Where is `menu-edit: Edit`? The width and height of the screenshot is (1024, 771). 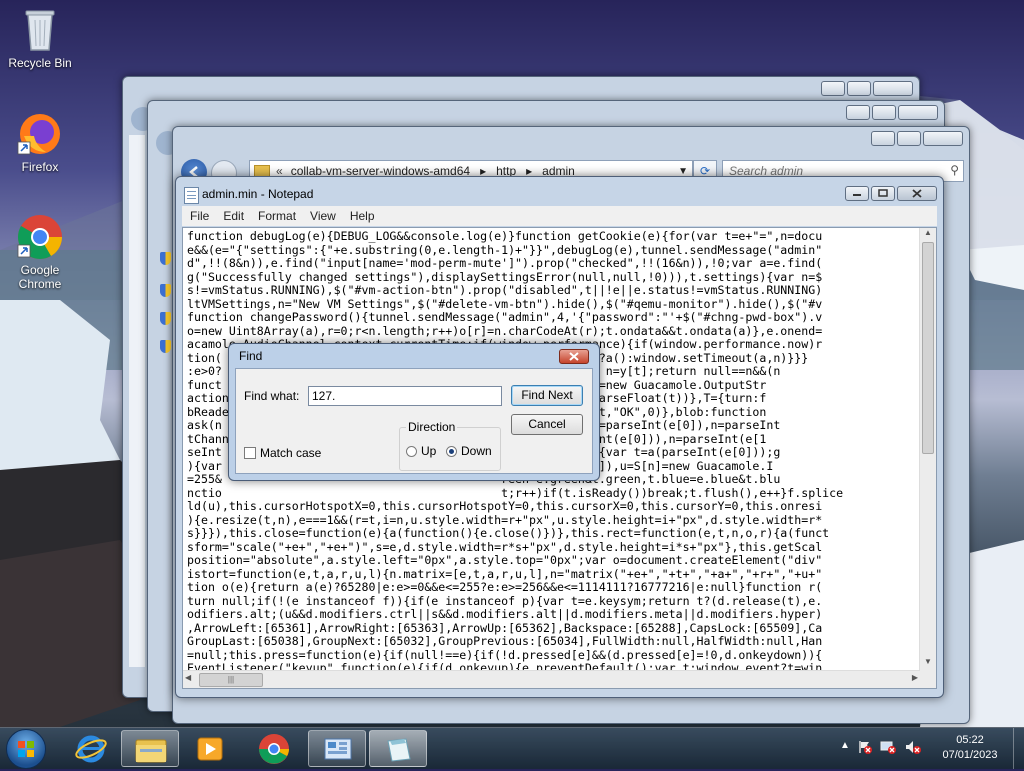
menu-edit: Edit is located at coordinates (233, 216).